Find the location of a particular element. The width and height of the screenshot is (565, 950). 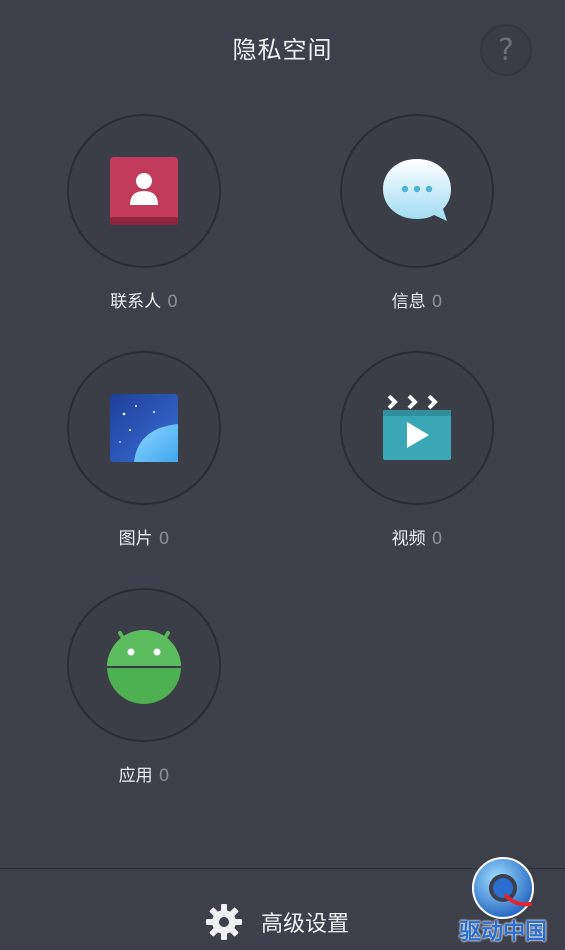

tile-pictures-label: 图片 0 is located at coordinates (144, 539).